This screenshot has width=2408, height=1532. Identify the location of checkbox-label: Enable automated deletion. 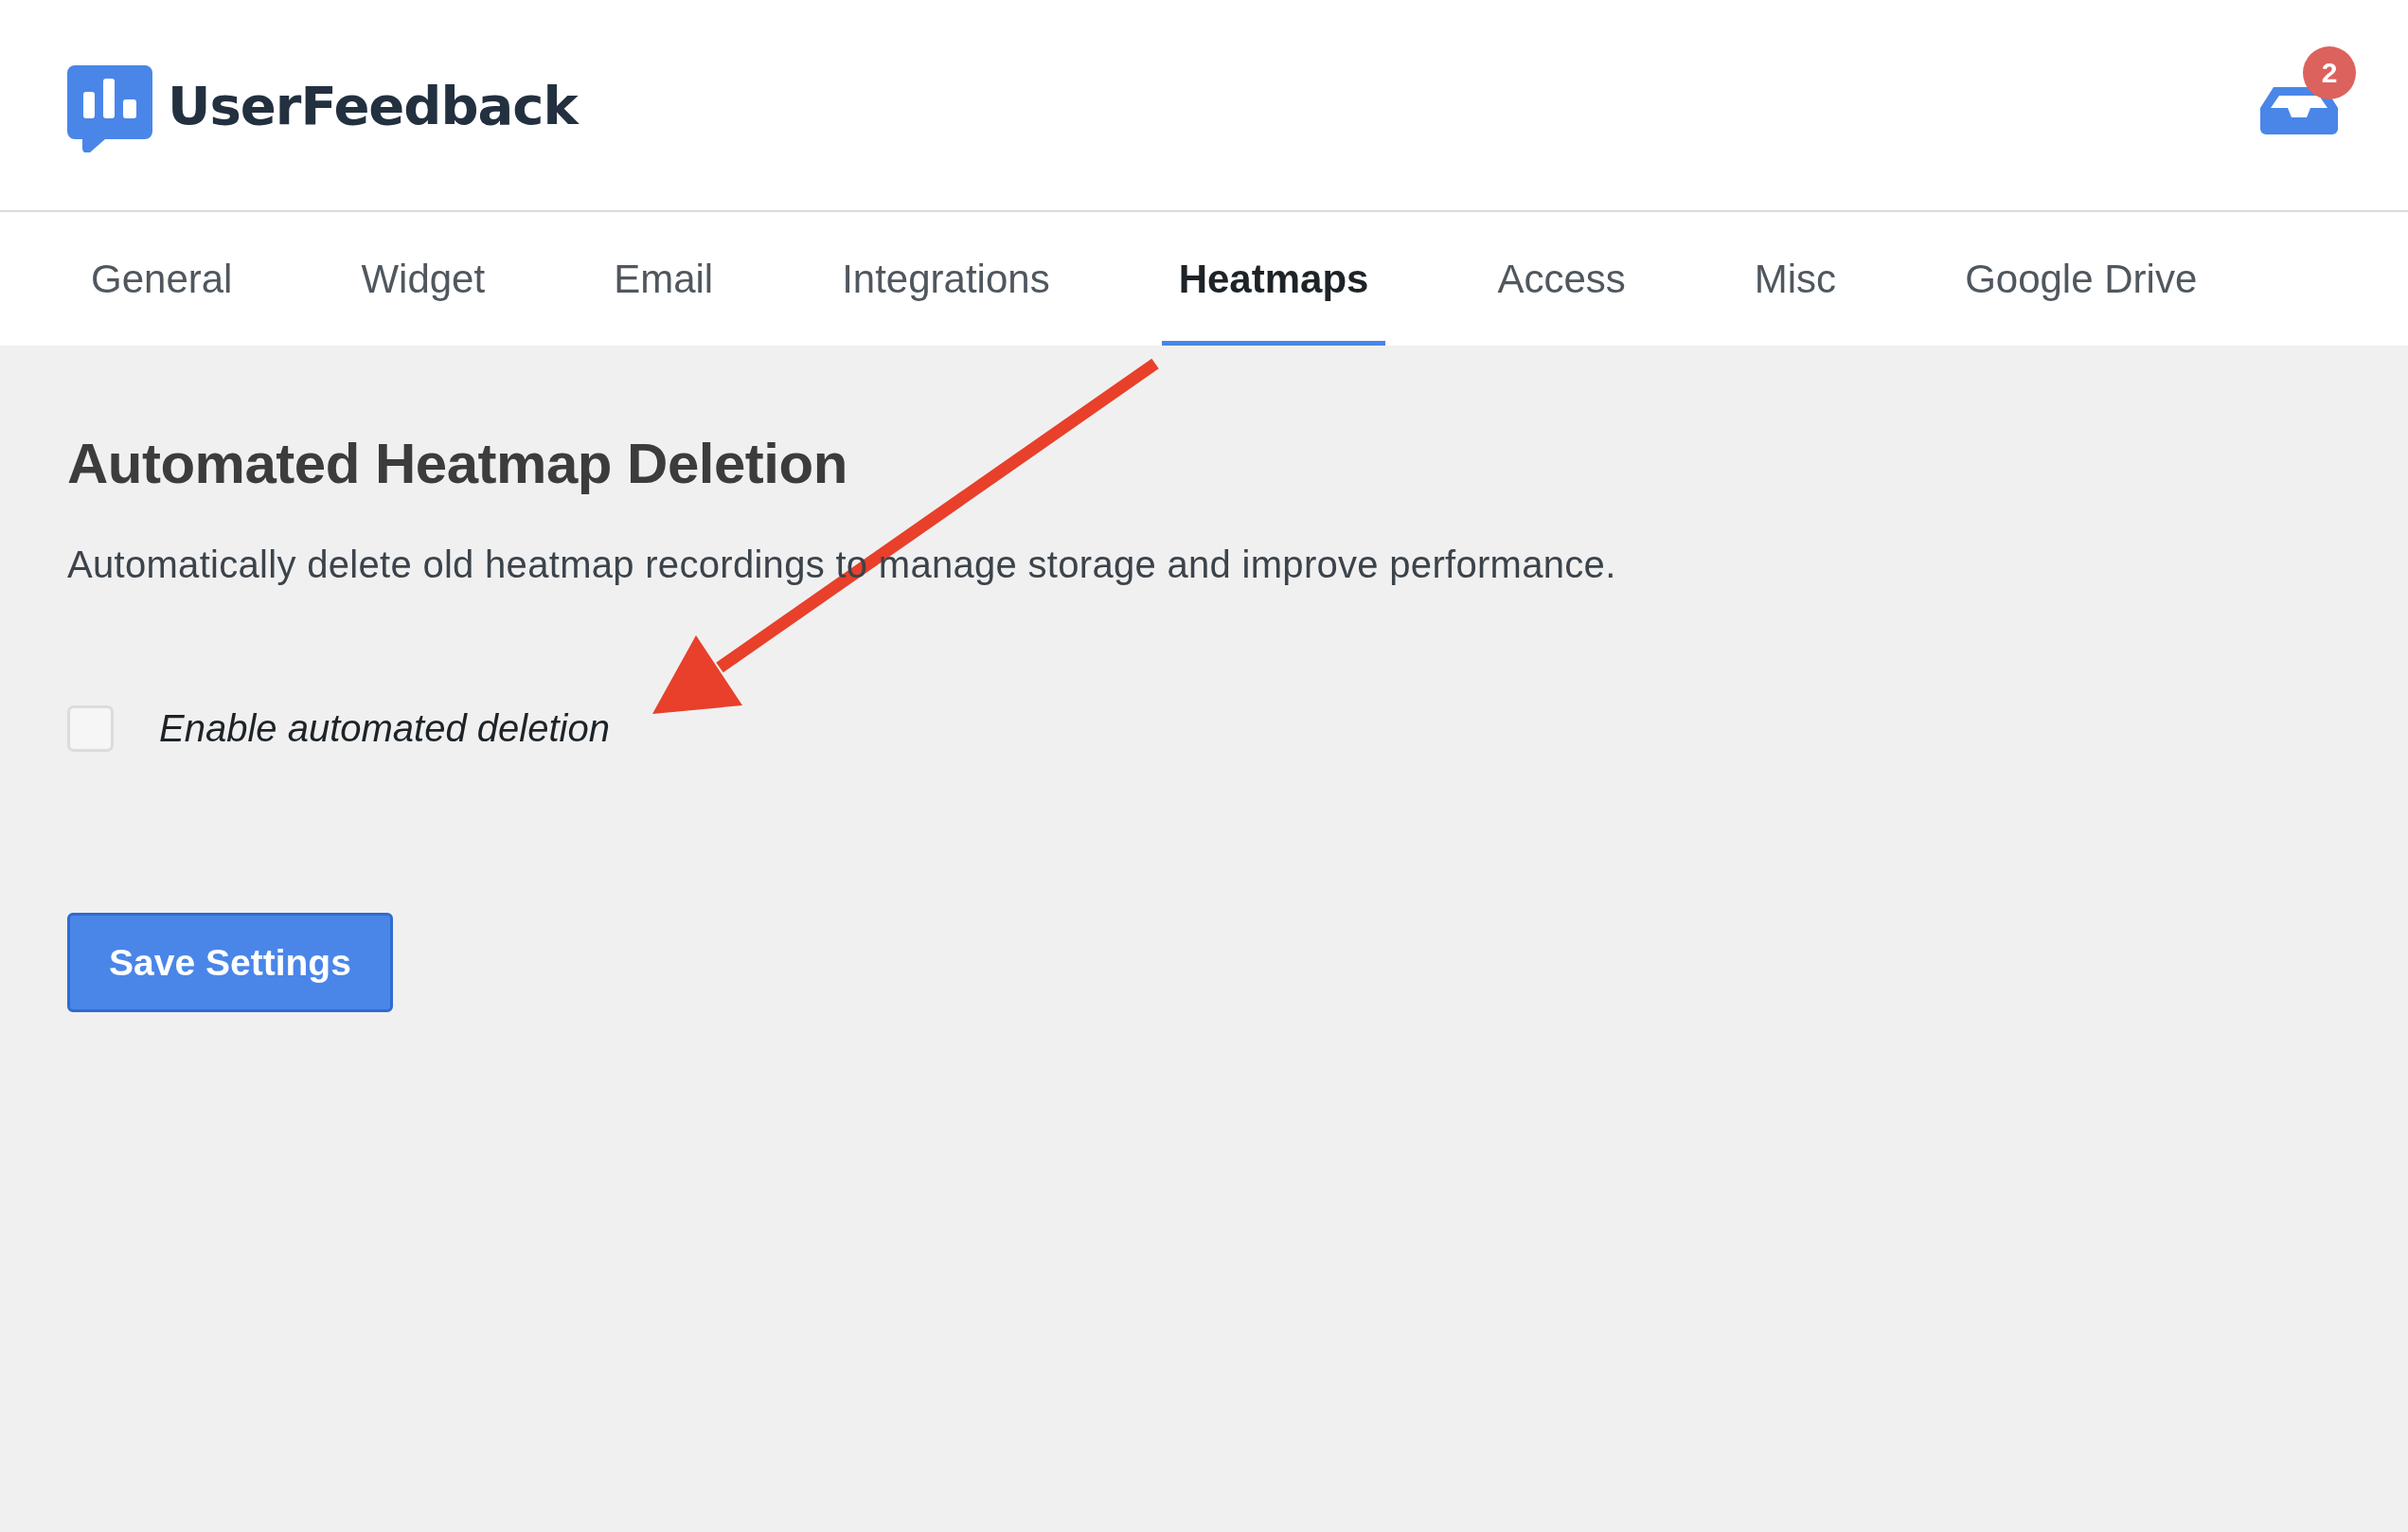
(384, 728).